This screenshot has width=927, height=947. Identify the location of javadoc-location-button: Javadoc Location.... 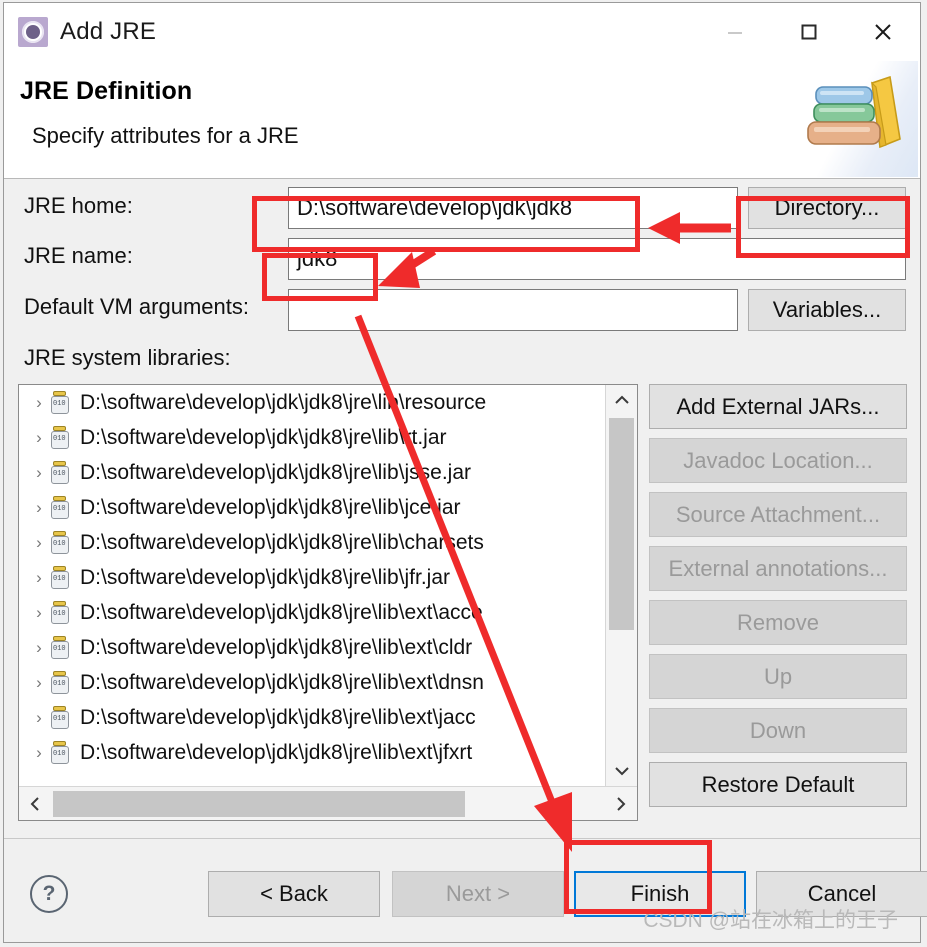
(778, 460).